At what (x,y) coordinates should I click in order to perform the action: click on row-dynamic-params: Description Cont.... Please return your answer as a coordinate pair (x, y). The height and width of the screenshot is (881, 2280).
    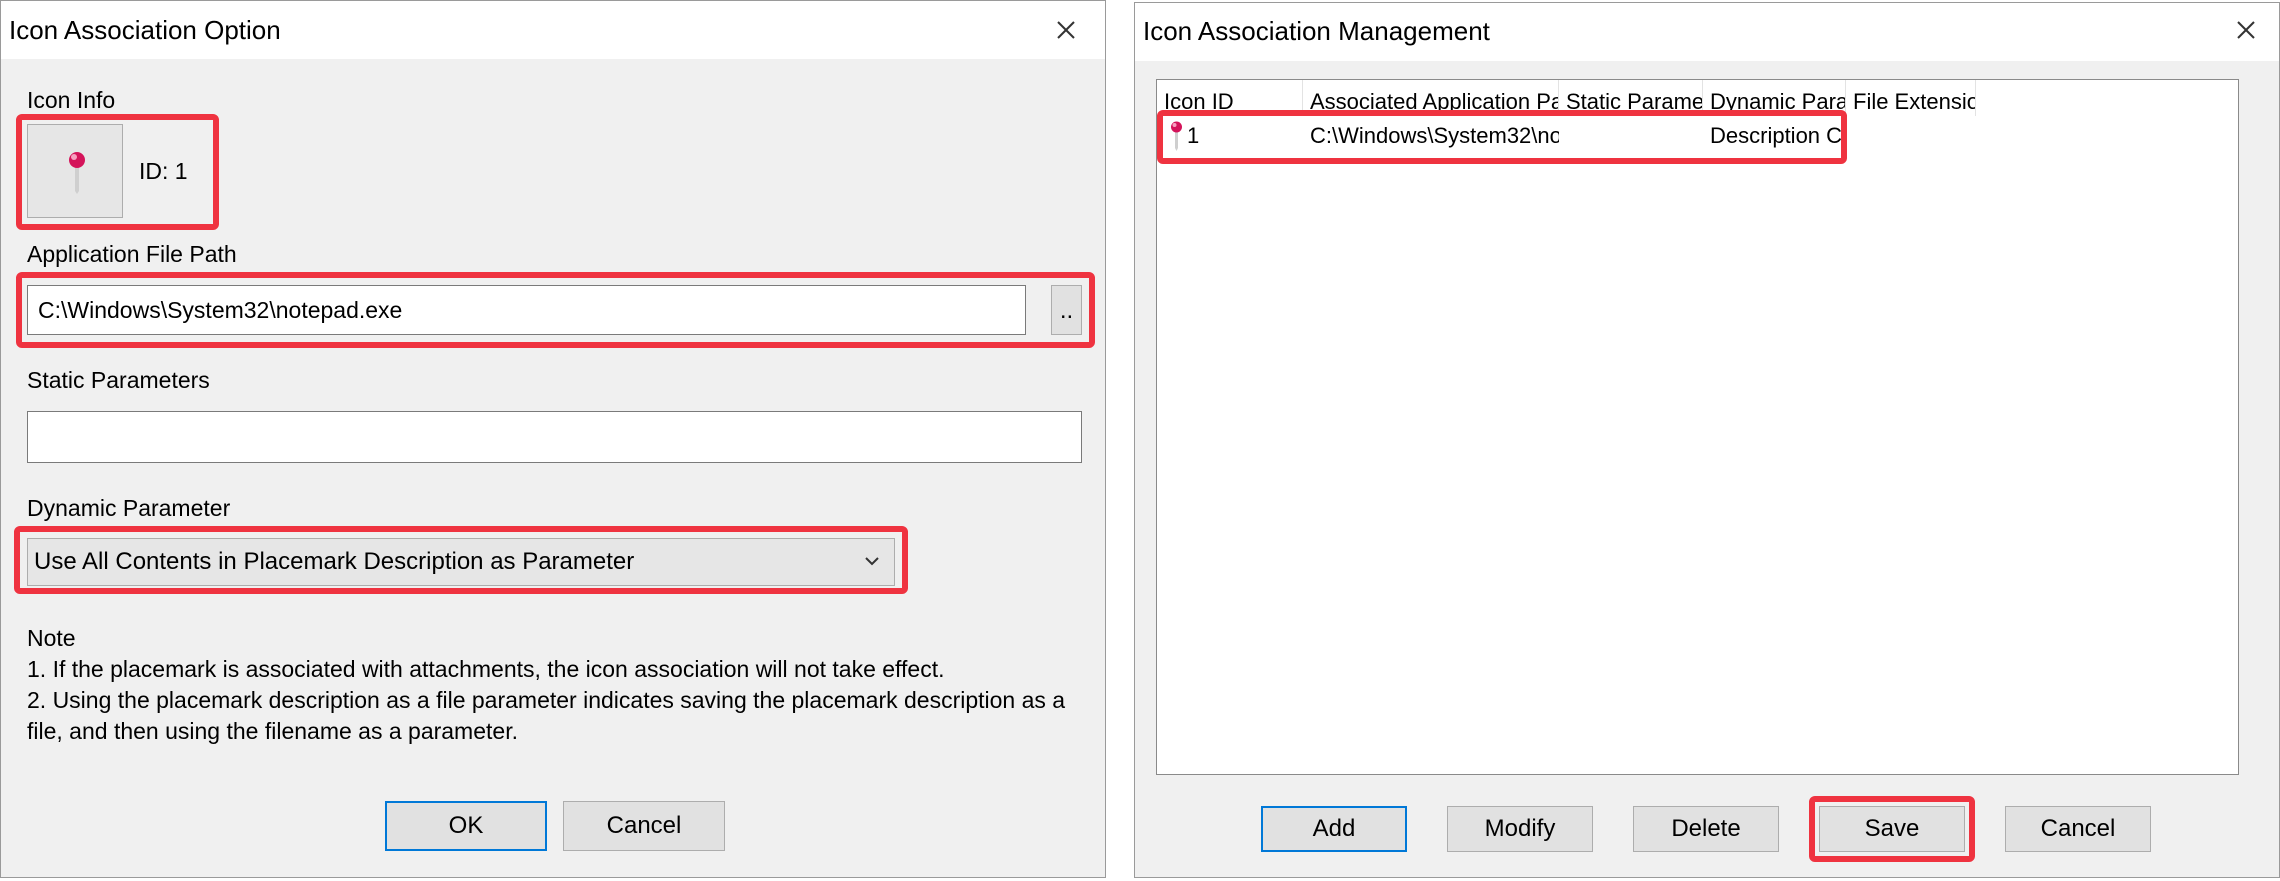
    Looking at the image, I should click on (1778, 135).